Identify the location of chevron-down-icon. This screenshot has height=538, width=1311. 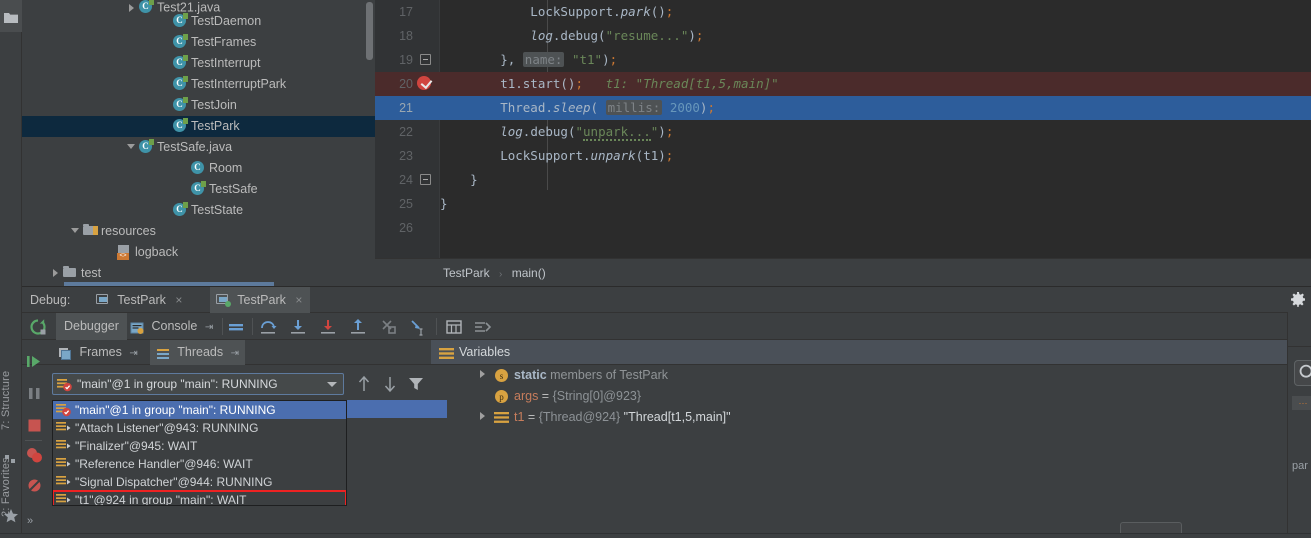
(332, 384).